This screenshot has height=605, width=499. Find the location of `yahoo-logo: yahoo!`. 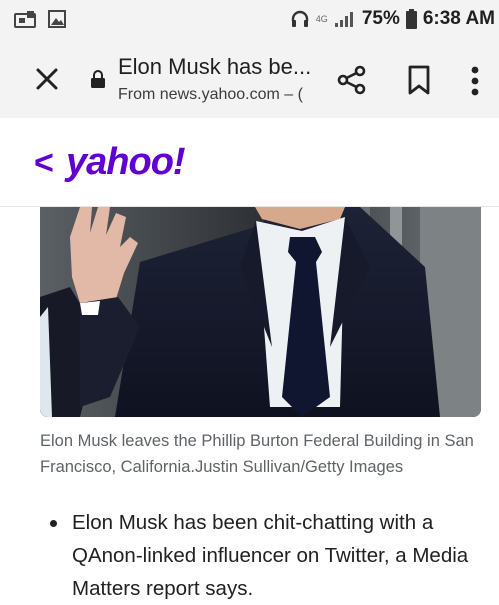

yahoo-logo: yahoo! is located at coordinates (126, 162).